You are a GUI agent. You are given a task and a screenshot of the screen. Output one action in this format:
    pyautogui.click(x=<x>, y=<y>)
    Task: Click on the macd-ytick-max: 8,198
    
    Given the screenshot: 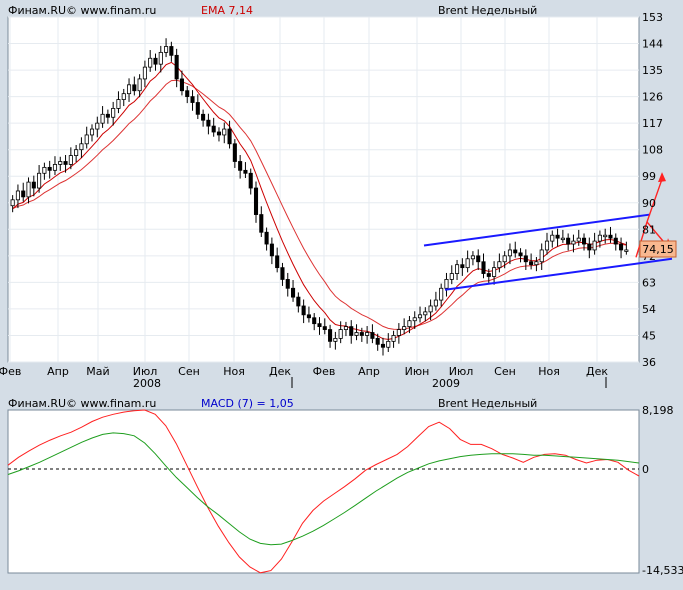 What is the action you would take?
    pyautogui.click(x=658, y=410)
    